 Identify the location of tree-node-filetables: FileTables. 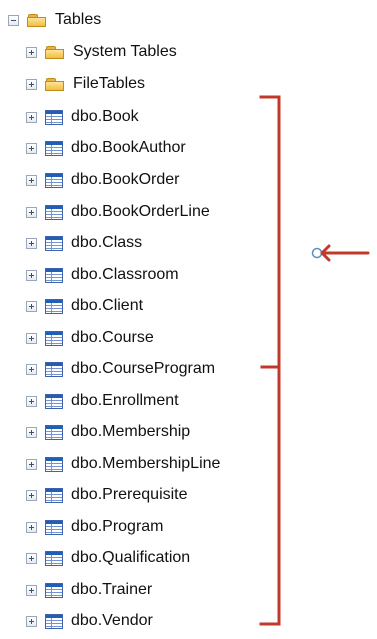
(85, 84).